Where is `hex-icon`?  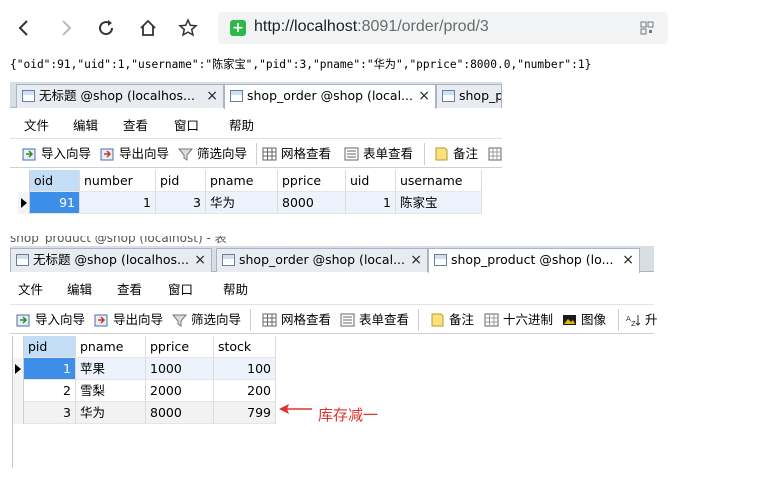 hex-icon is located at coordinates (495, 154).